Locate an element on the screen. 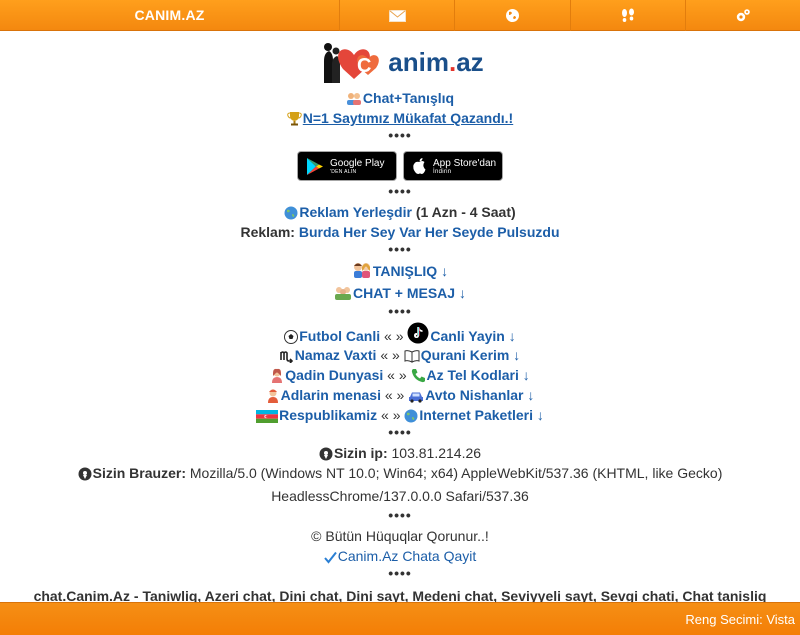 This screenshot has width=800, height=635. menu-row-5: Respublikamiz « » Internet Paketleri ↓ is located at coordinates (400, 415).